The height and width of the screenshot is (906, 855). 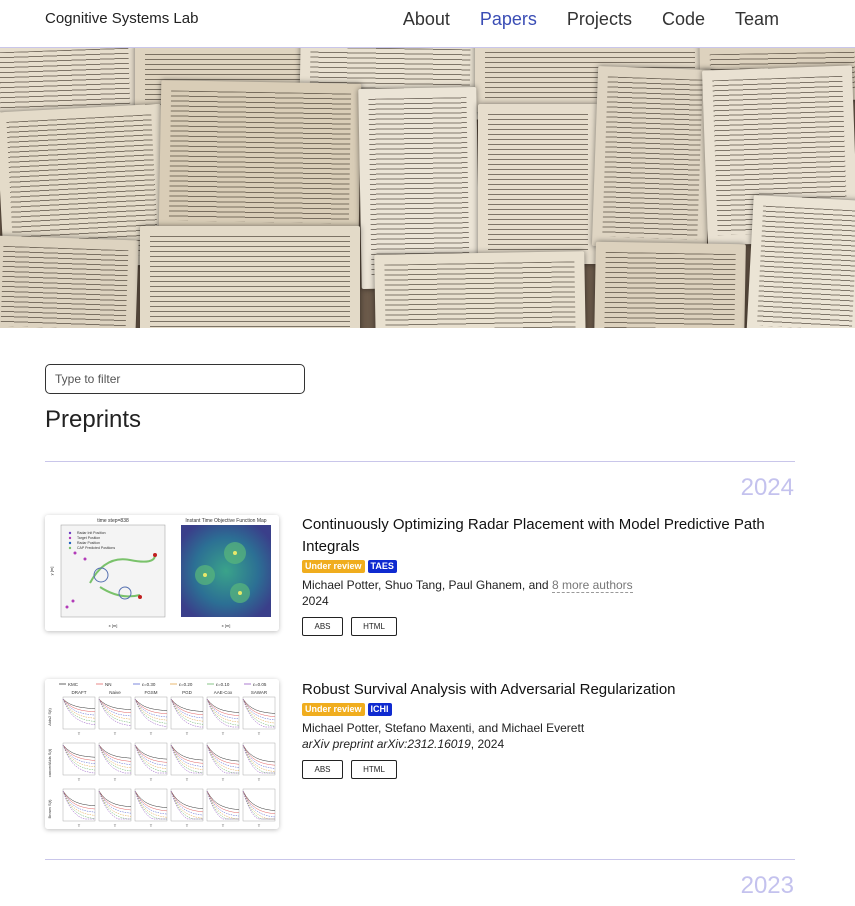 What do you see at coordinates (683, 19) in the screenshot?
I see `nav-link-code: Code` at bounding box center [683, 19].